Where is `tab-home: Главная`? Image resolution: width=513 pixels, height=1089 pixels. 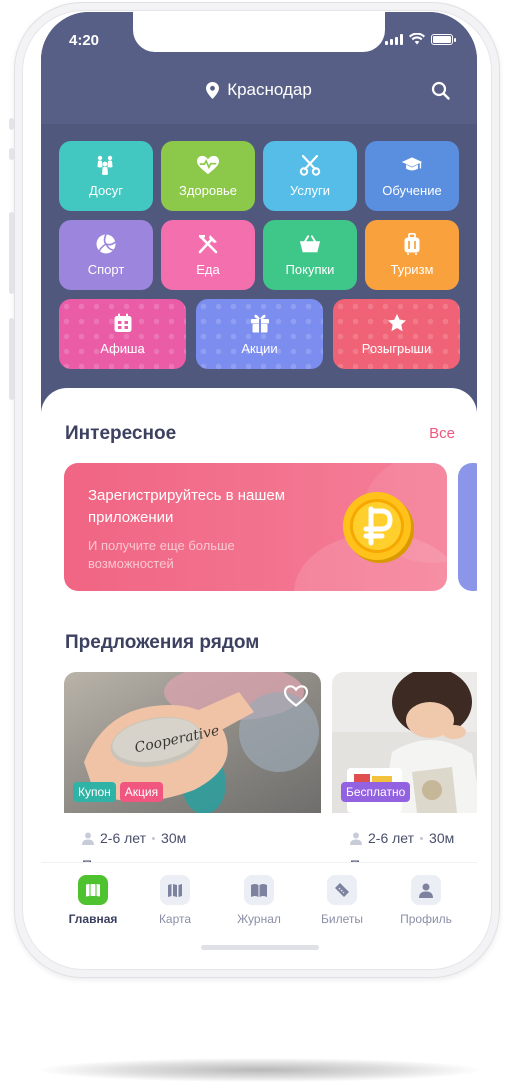 tab-home: Главная is located at coordinates (93, 900).